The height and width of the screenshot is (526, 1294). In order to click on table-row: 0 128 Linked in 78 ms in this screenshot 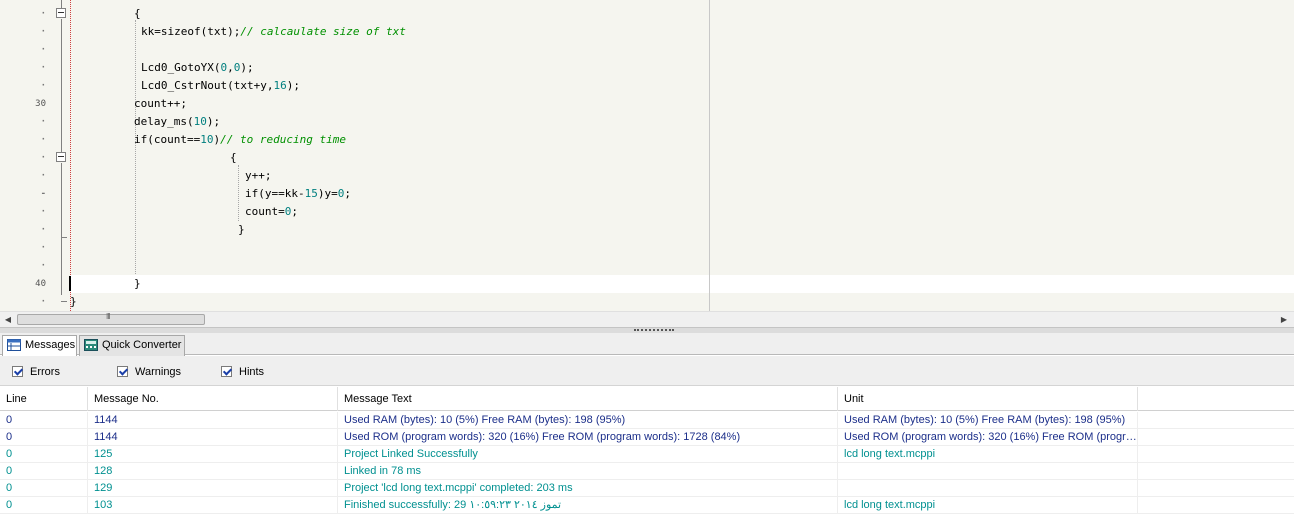, I will do `click(647, 471)`.